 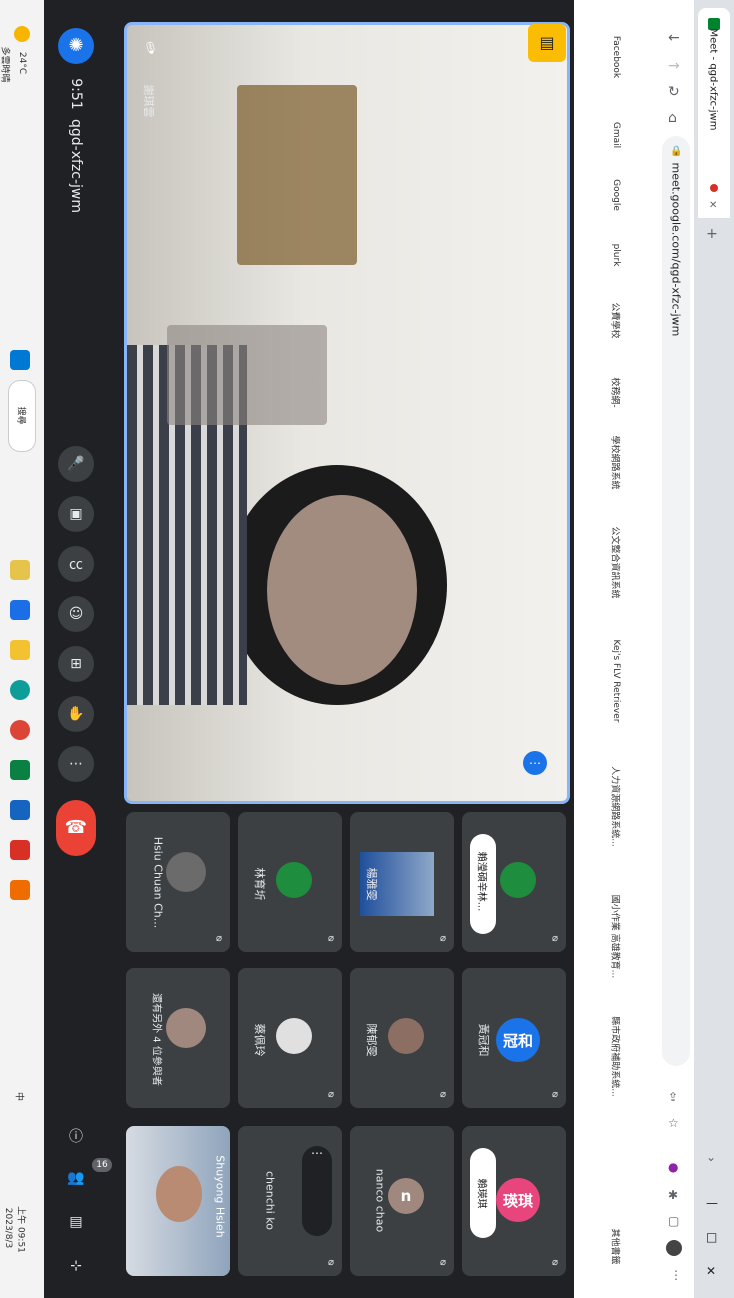 I want to click on camera-off-icon: ▣, so click(x=76, y=514).